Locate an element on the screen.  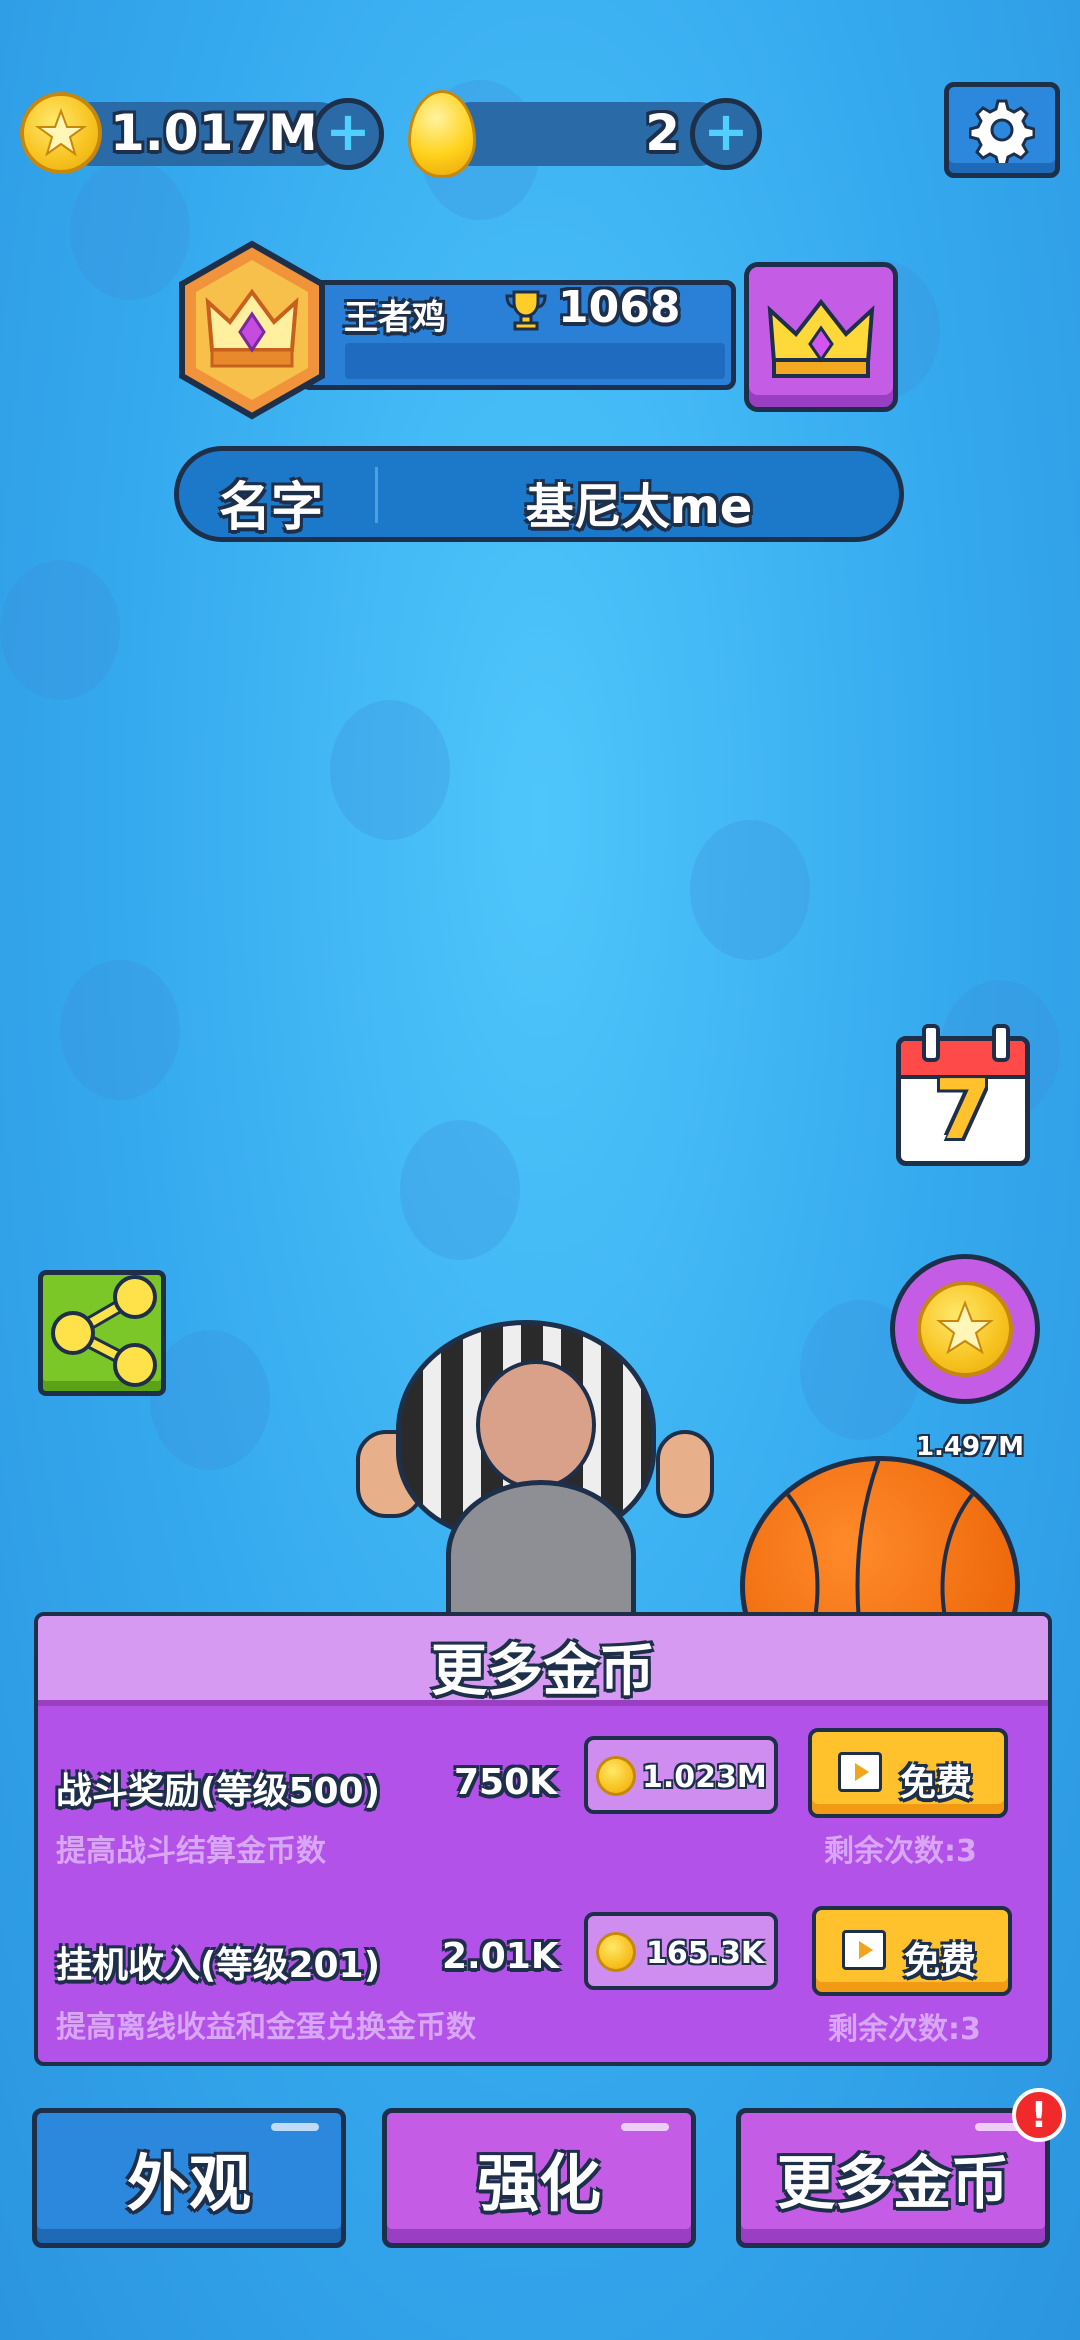
rank-crown-button is located at coordinates (821, 337).